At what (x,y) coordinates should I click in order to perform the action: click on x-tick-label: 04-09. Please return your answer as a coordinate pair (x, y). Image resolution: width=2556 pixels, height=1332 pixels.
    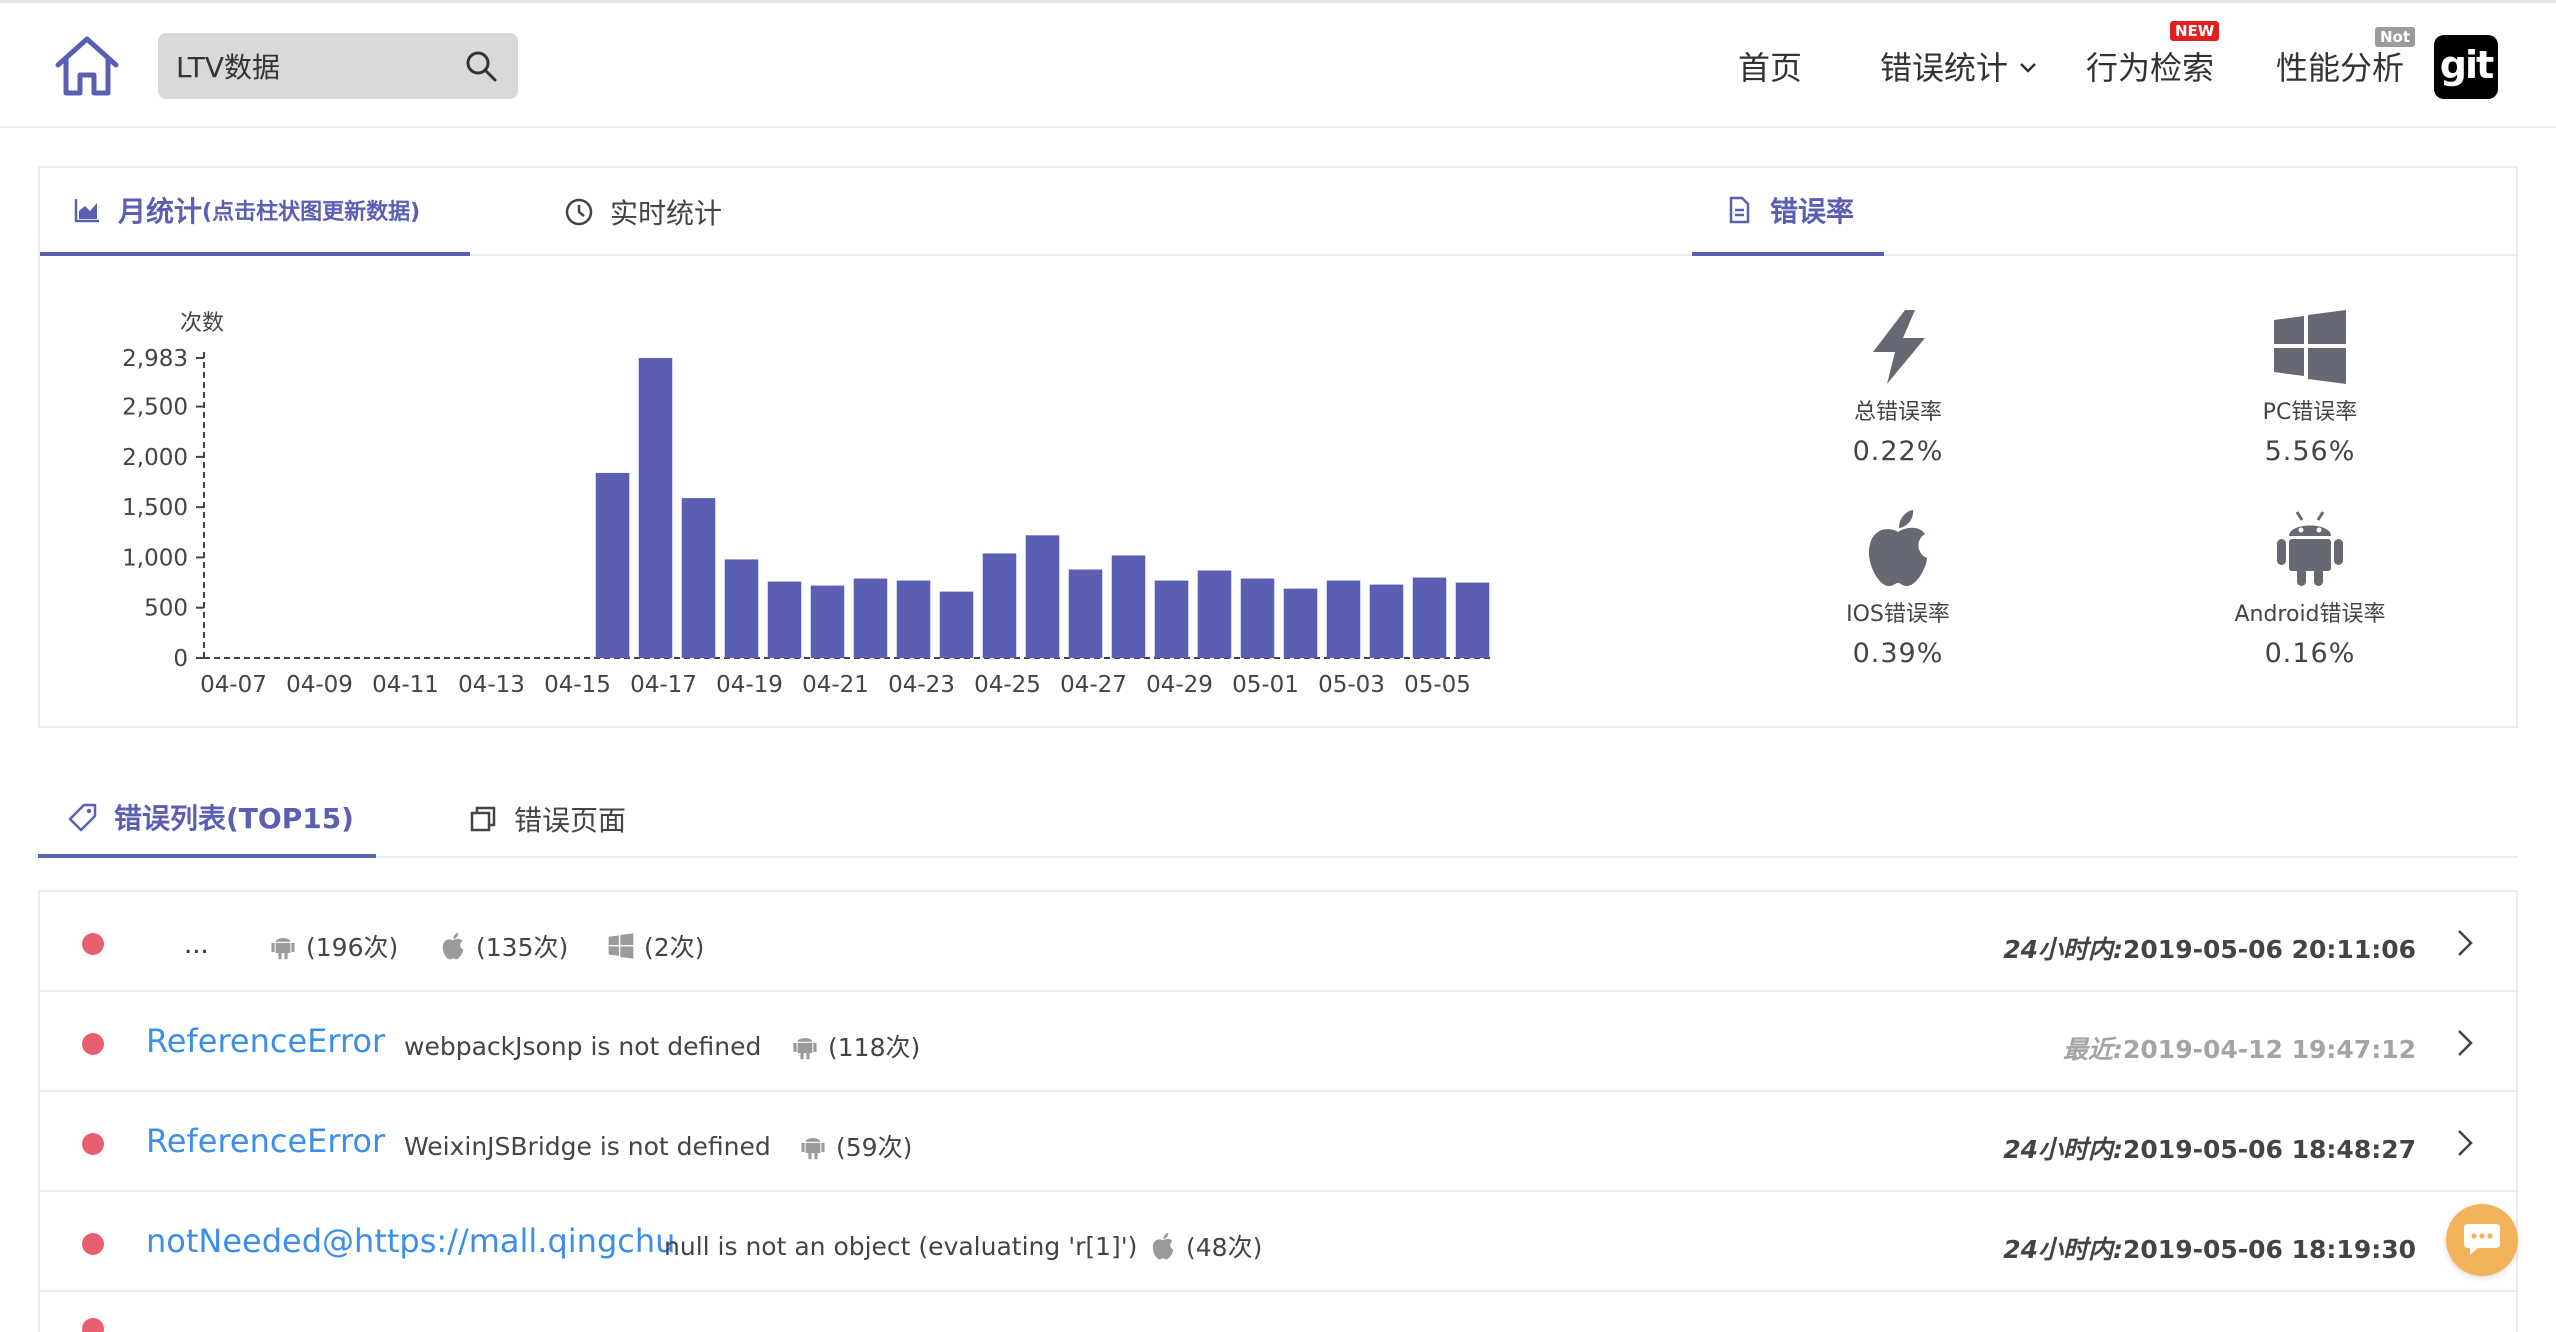
    Looking at the image, I should click on (319, 685).